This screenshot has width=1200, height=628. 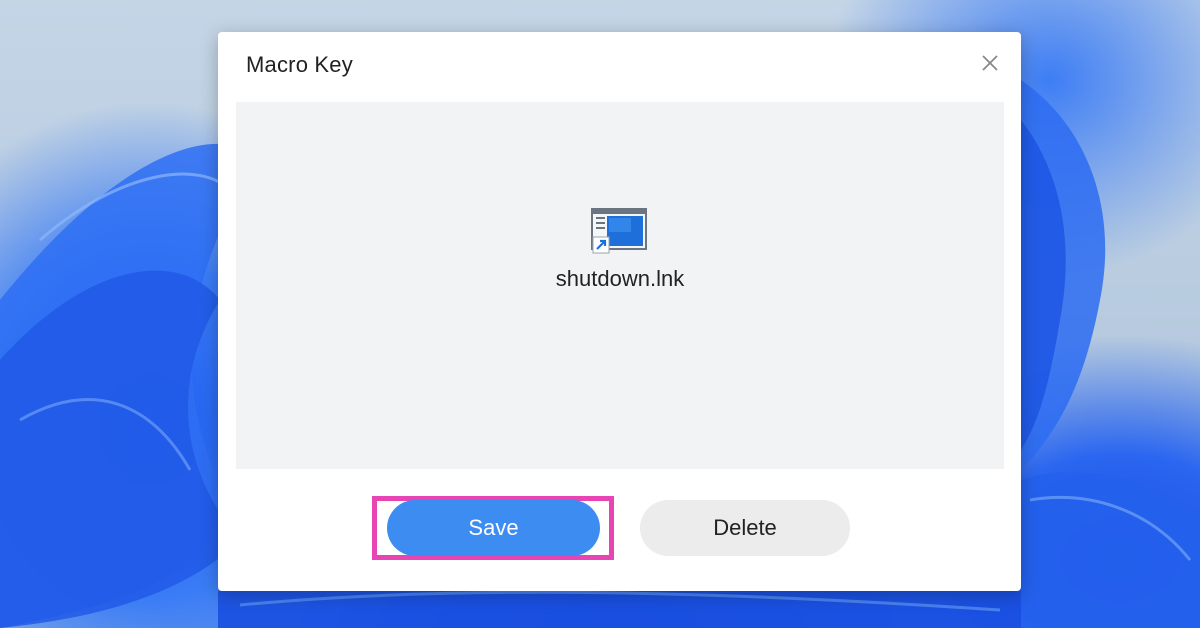 What do you see at coordinates (620, 278) in the screenshot?
I see `file-name-label: shutdown.lnk` at bounding box center [620, 278].